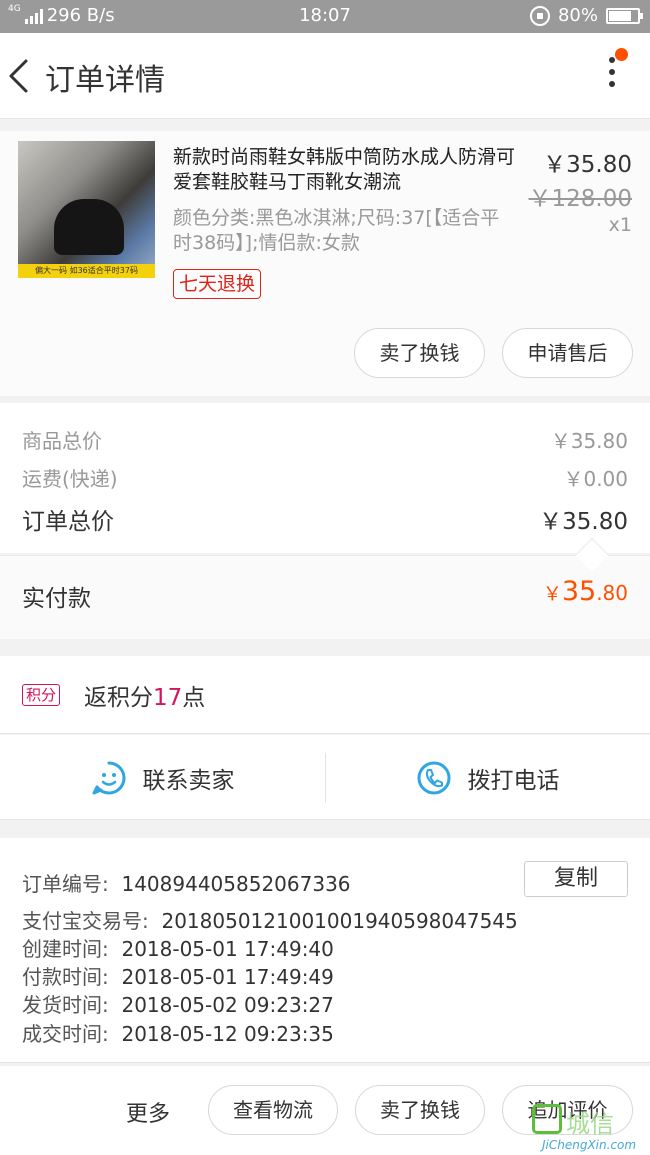 The image size is (650, 1155). What do you see at coordinates (612, 77) in the screenshot?
I see `more-menu-icon` at bounding box center [612, 77].